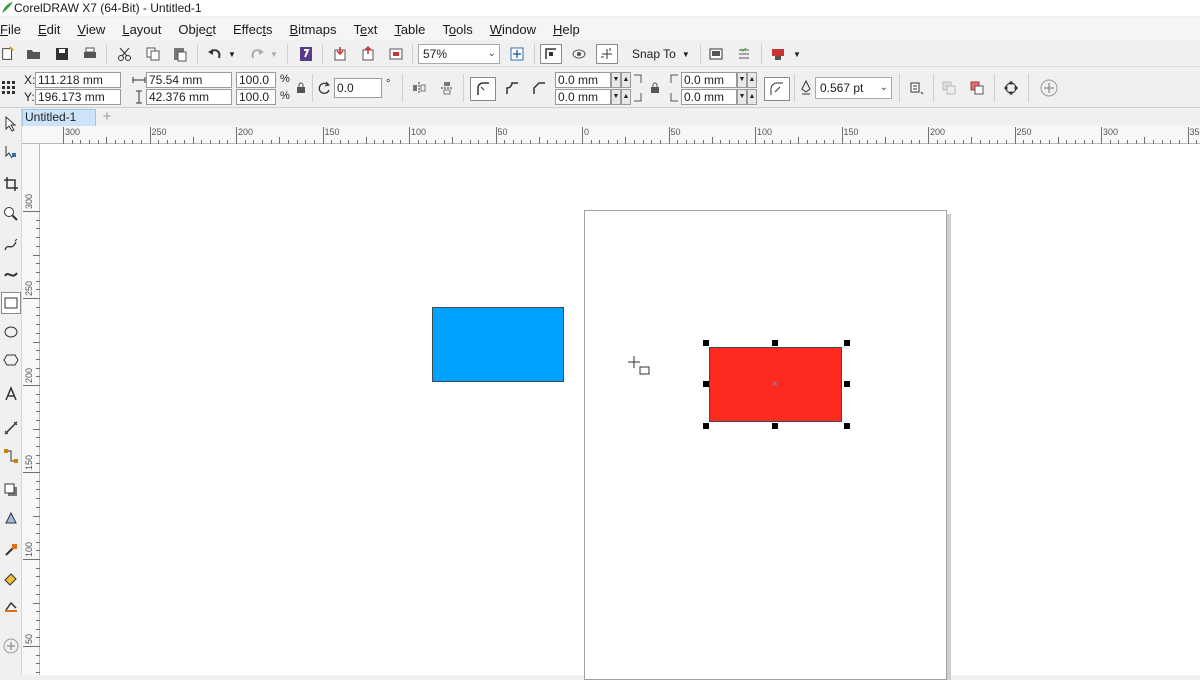 The height and width of the screenshot is (680, 1200). Describe the element at coordinates (215, 54) in the screenshot. I see `undo-icon` at that location.